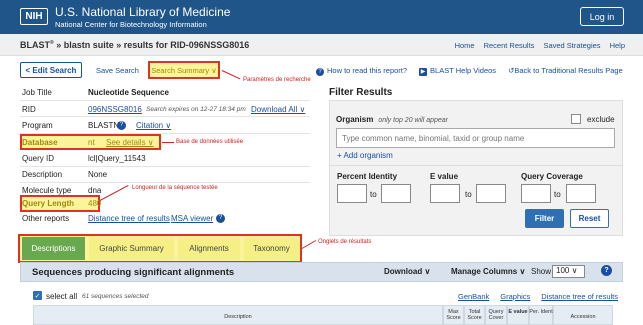 This screenshot has width=643, height=325. Describe the element at coordinates (581, 193) in the screenshot. I see `query-coverage-max` at that location.